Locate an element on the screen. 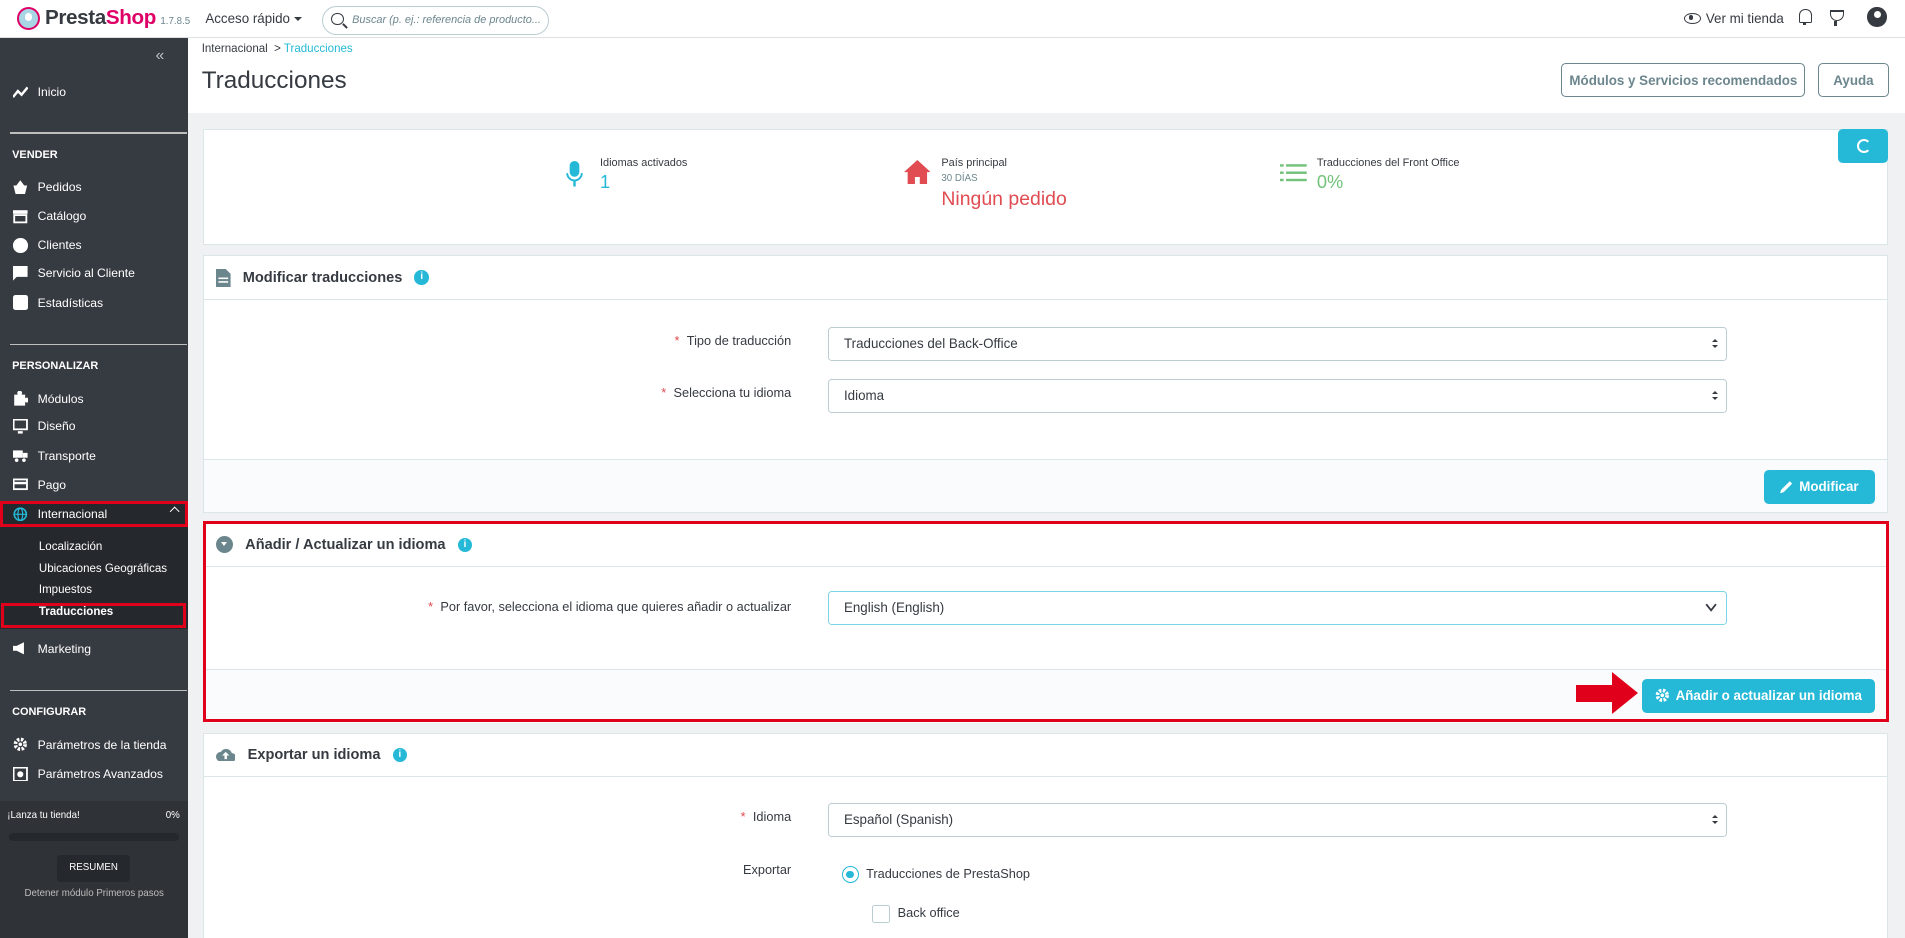 The height and width of the screenshot is (938, 1905). translation-type-label: * Tipo de traducción is located at coordinates (733, 340).